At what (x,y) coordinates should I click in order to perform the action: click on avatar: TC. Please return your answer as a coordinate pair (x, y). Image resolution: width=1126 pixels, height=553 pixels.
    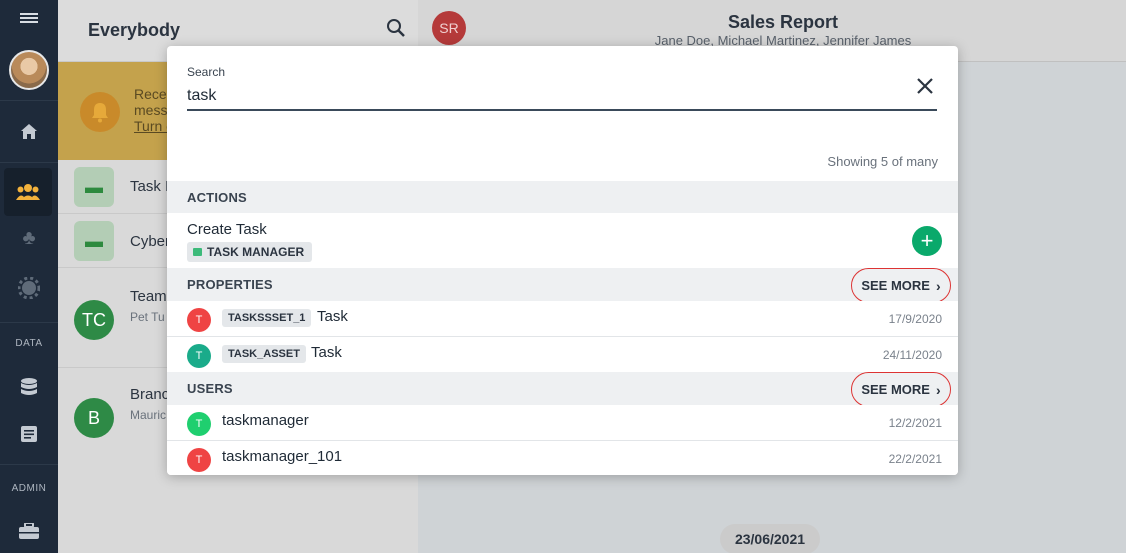
    Looking at the image, I should click on (94, 320).